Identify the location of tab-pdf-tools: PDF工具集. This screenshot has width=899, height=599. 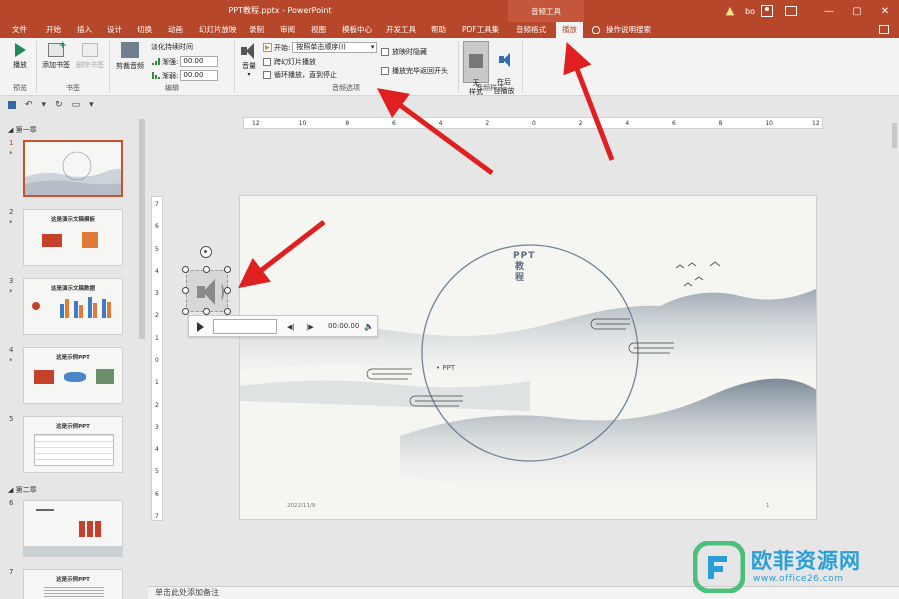
(480, 30).